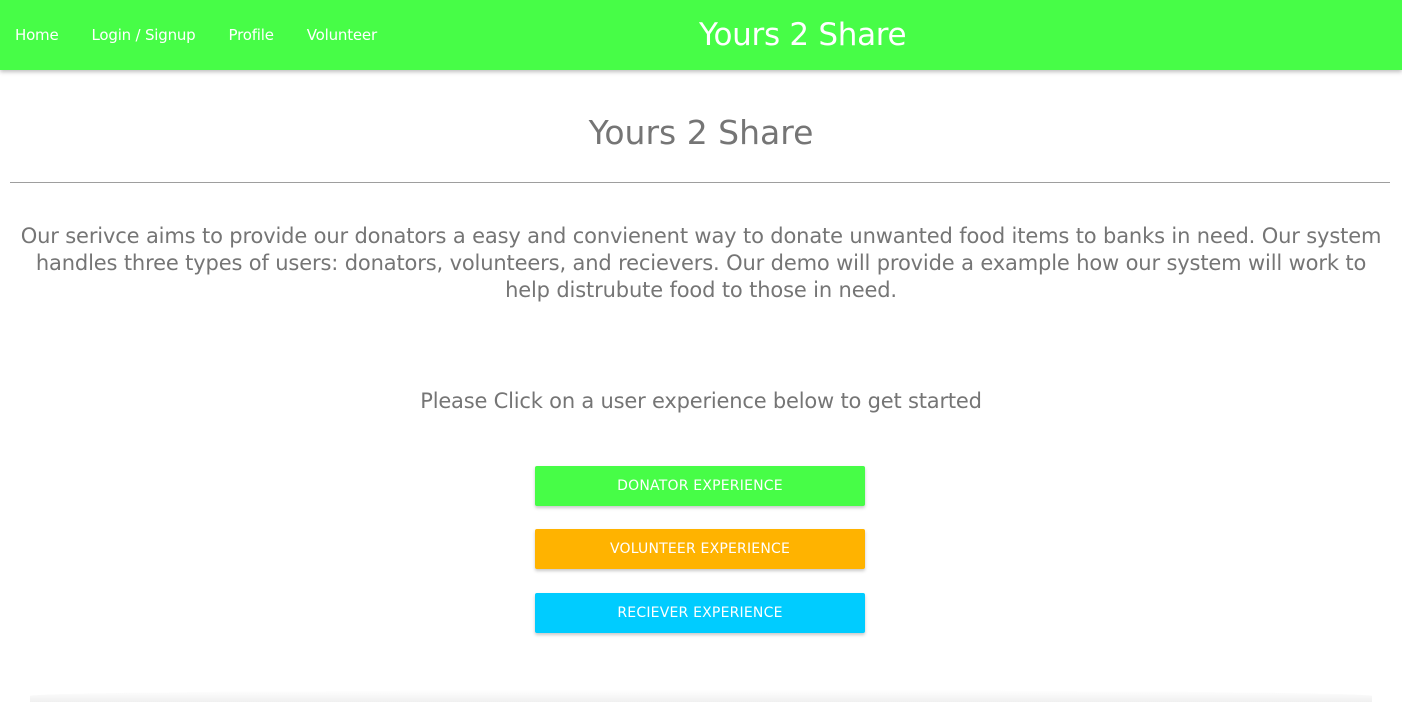 Image resolution: width=1402 pixels, height=702 pixels. I want to click on donator-experience-button: DONATOR EXPERIENCE, so click(700, 486).